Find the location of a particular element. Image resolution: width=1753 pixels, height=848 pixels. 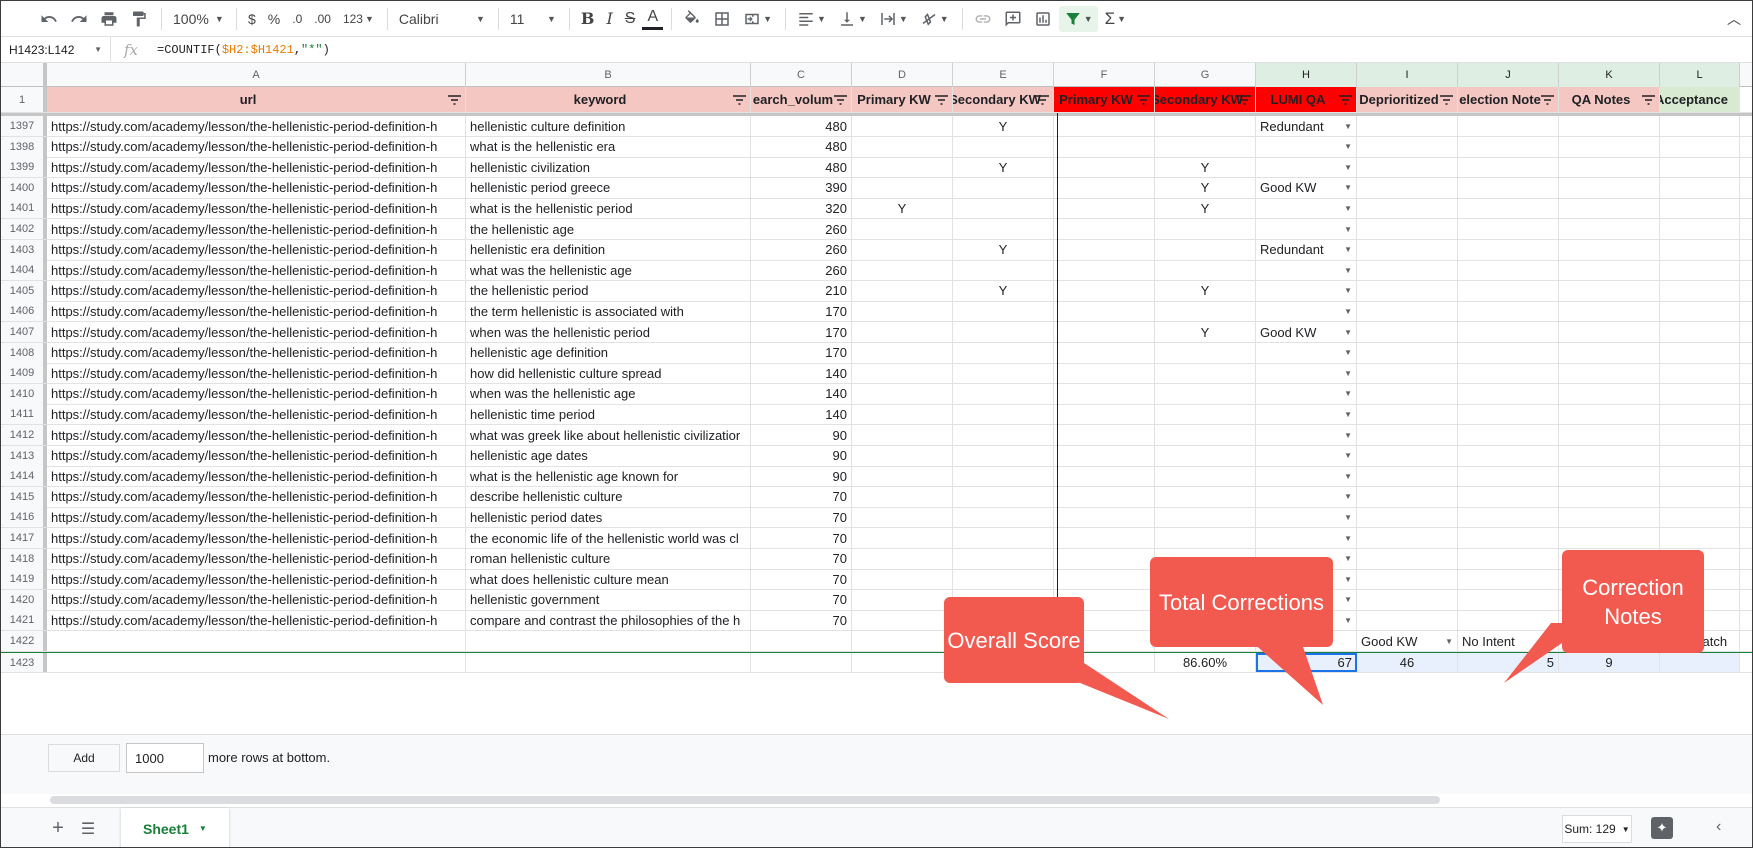

column-header-k: K is located at coordinates (1609, 75).